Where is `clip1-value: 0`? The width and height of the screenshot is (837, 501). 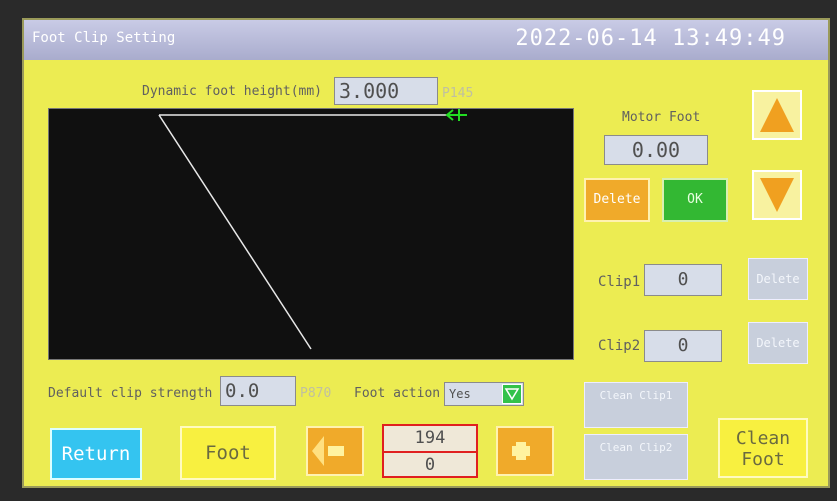
clip1-value: 0 is located at coordinates (683, 280).